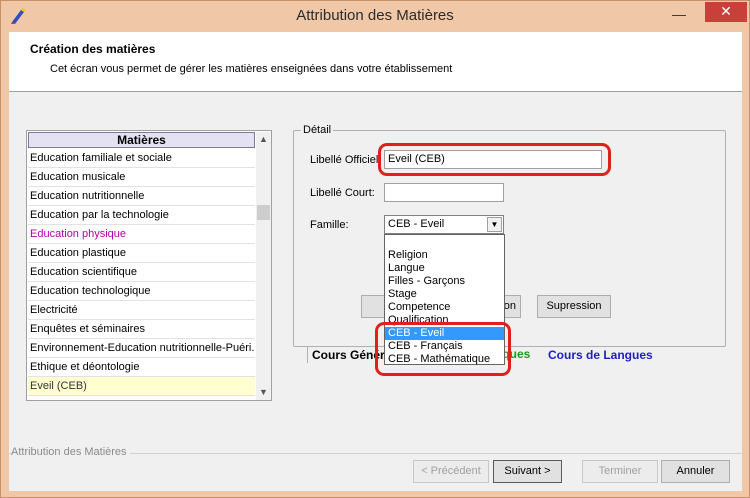  Describe the element at coordinates (600, 354) in the screenshot. I see `tab-cours-de-langues: Cours de Langues` at that location.